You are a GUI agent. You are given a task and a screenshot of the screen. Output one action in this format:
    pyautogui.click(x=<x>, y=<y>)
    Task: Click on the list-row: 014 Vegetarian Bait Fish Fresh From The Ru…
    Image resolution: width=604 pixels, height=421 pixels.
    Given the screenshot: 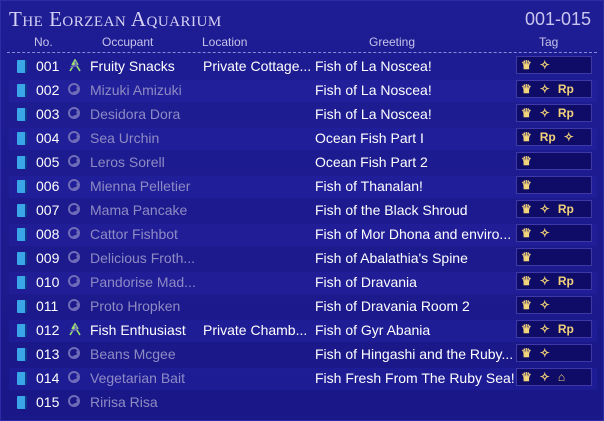 What is the action you would take?
    pyautogui.click(x=303, y=379)
    